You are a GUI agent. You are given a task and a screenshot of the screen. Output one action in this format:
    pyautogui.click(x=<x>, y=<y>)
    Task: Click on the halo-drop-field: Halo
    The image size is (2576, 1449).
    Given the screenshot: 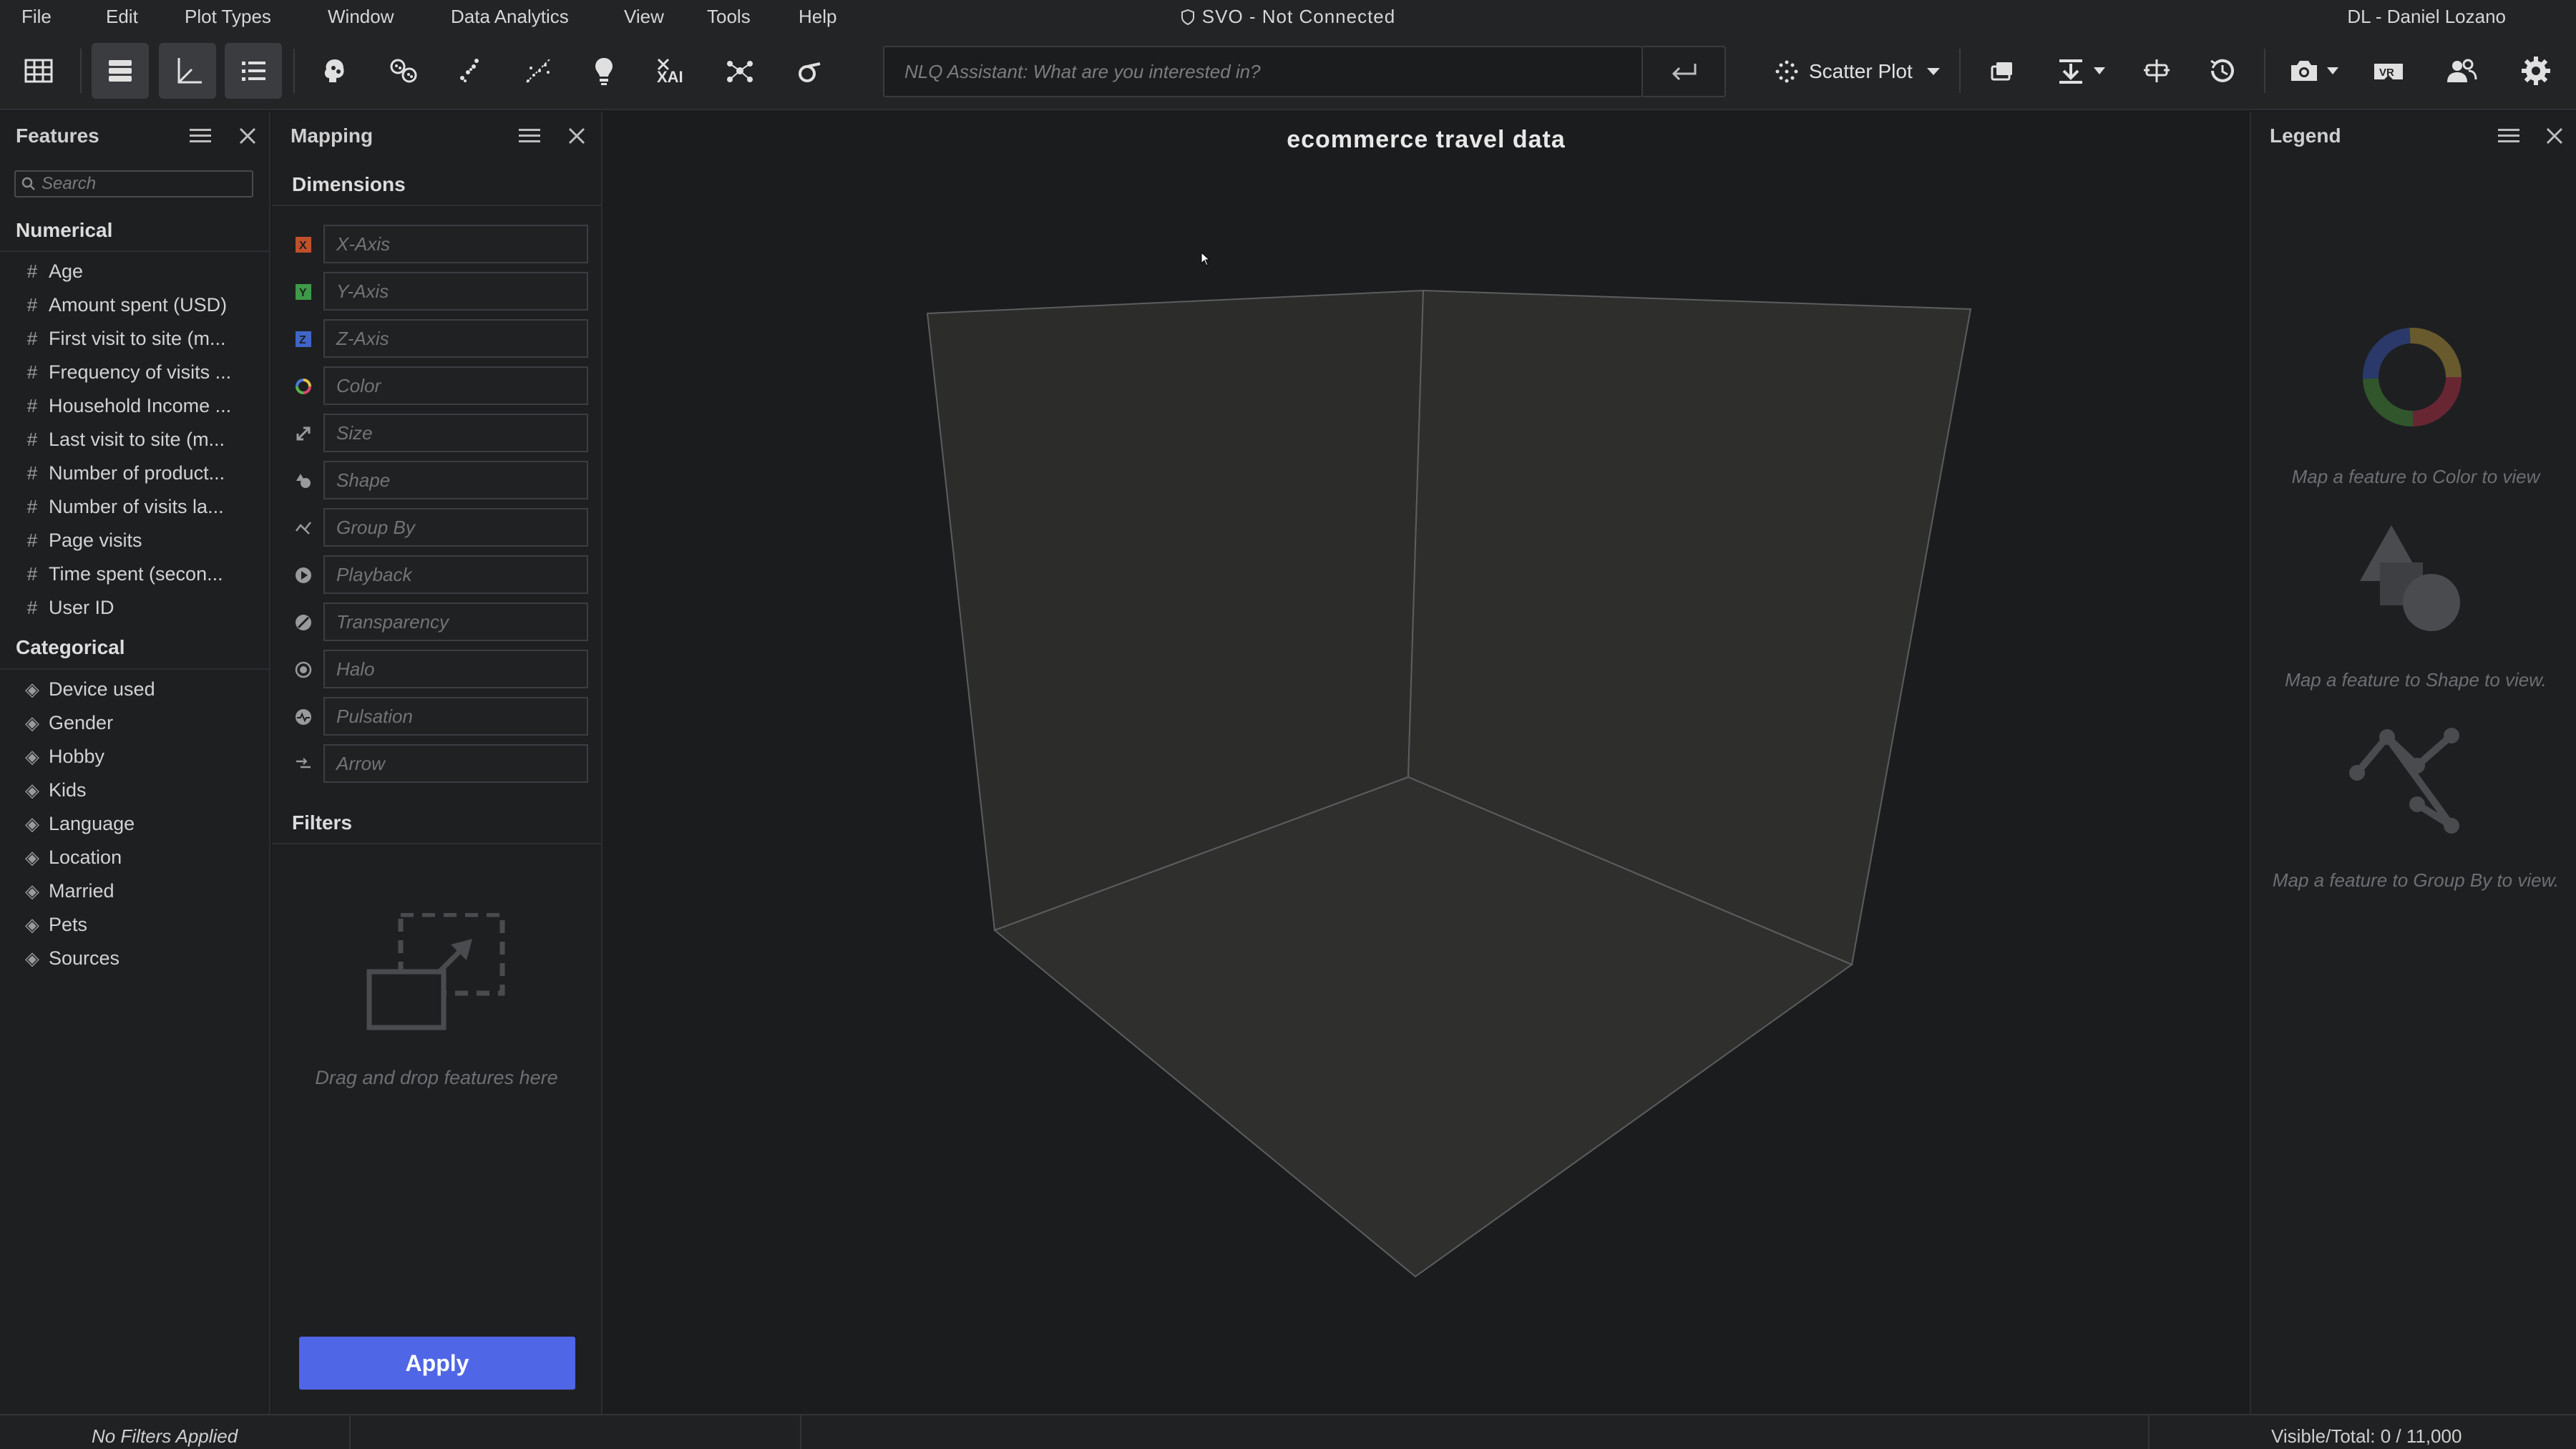 What is the action you would take?
    pyautogui.click(x=455, y=669)
    